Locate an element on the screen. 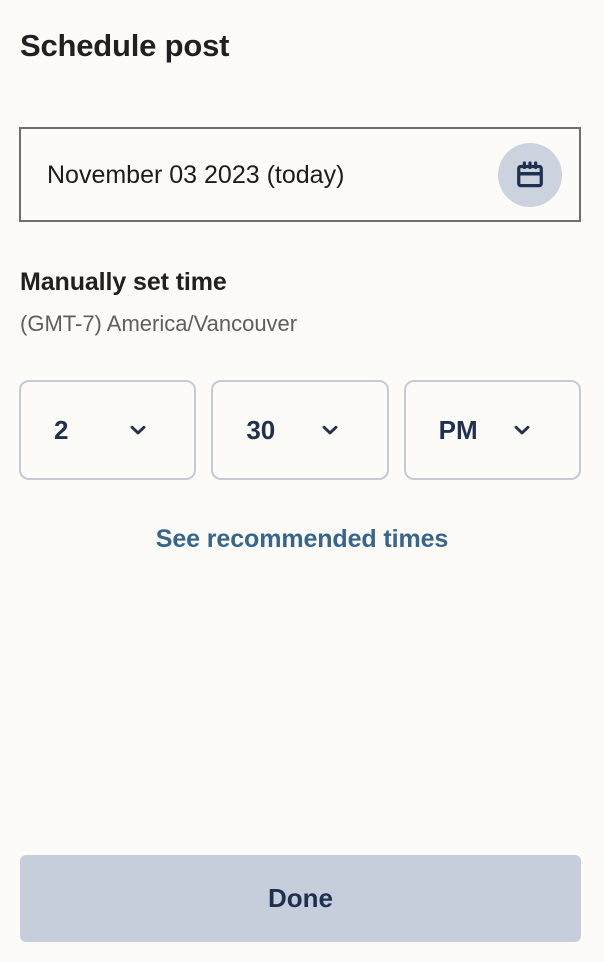 Image resolution: width=604 pixels, height=962 pixels. page-title: Schedule post is located at coordinates (125, 45).